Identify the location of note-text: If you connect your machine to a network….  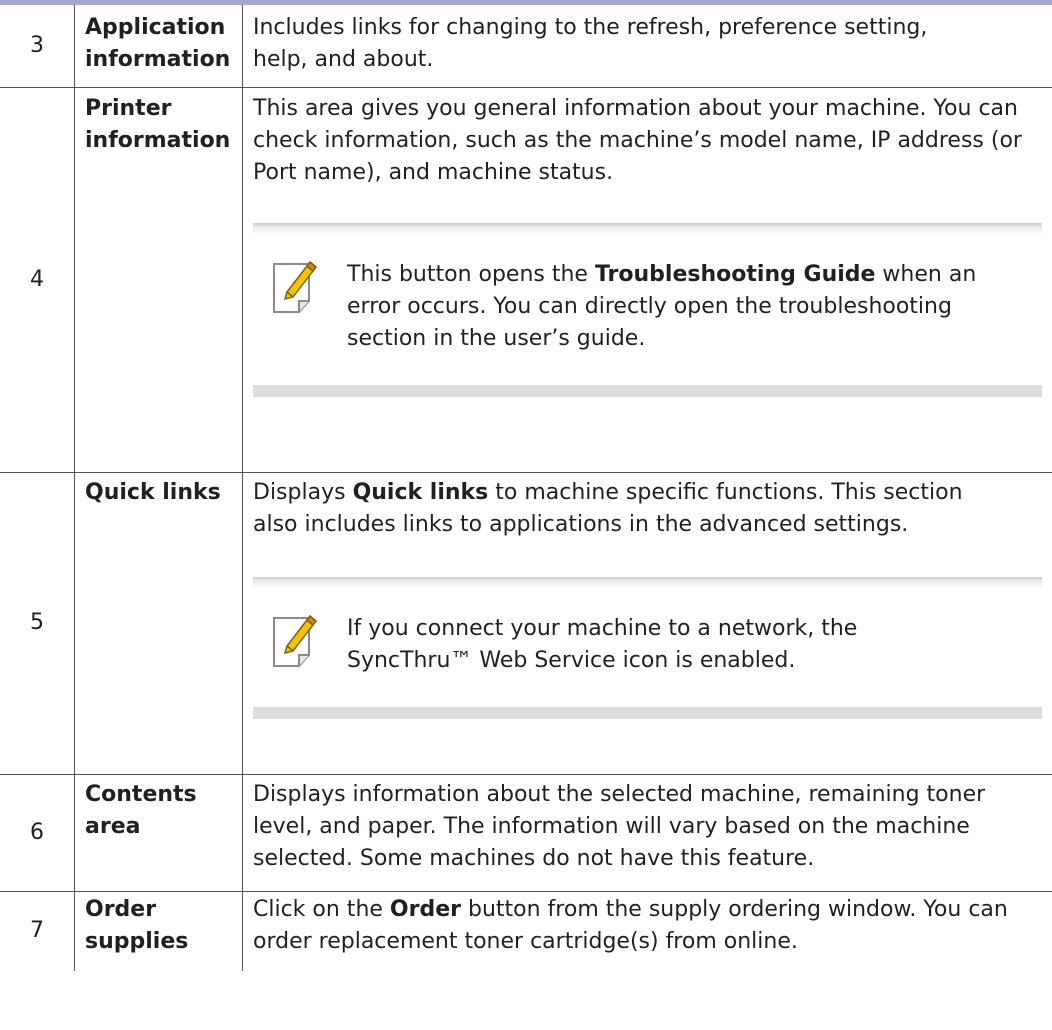
(602, 644).